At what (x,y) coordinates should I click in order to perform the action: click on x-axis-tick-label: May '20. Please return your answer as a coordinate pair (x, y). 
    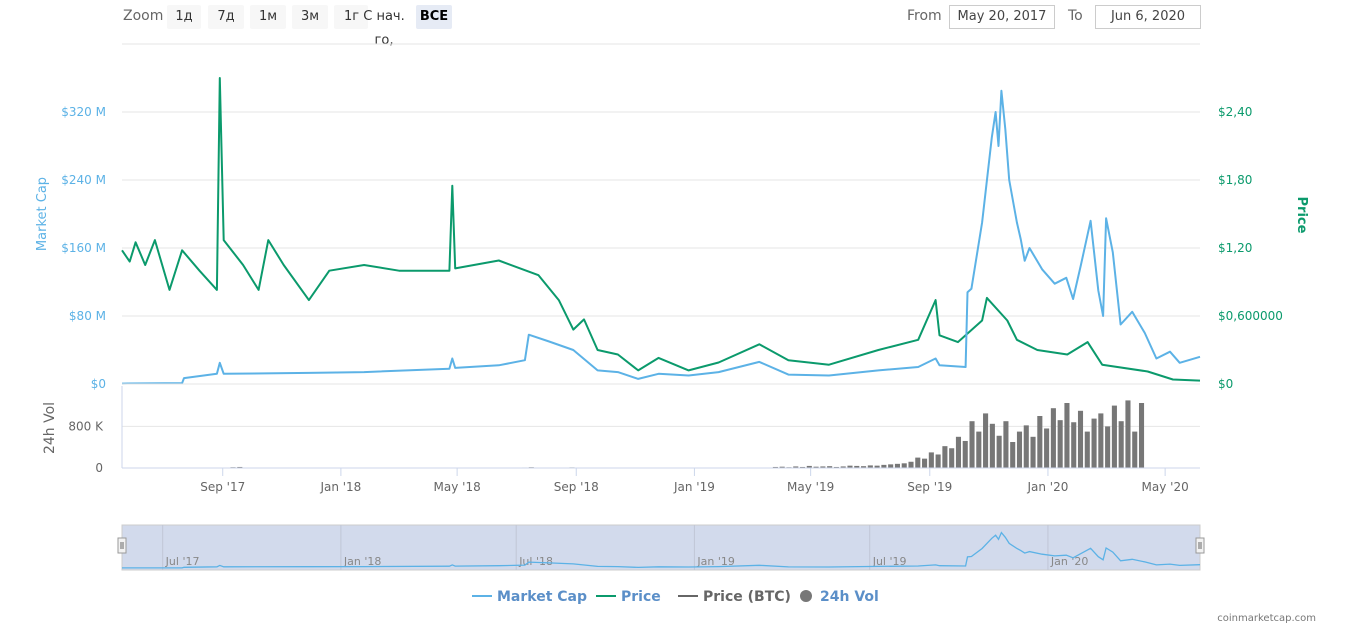
    Looking at the image, I should click on (1165, 487).